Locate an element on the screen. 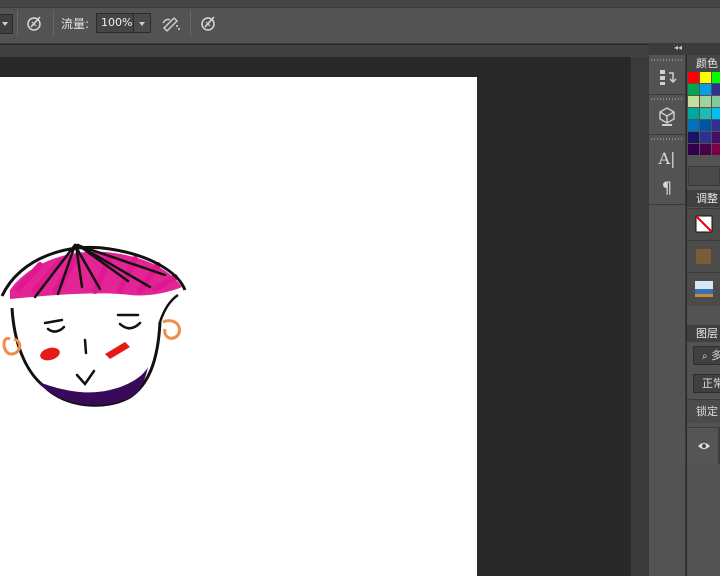 The height and width of the screenshot is (576, 720). character-icon: A| is located at coordinates (667, 158).